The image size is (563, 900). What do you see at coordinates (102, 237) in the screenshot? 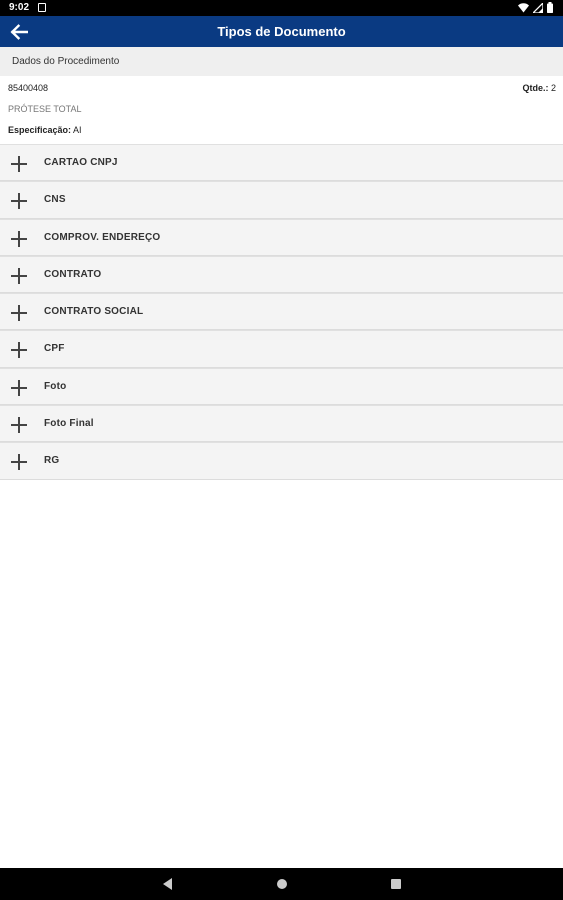
I see `document-label: COMPROV. ENDEREÇO` at bounding box center [102, 237].